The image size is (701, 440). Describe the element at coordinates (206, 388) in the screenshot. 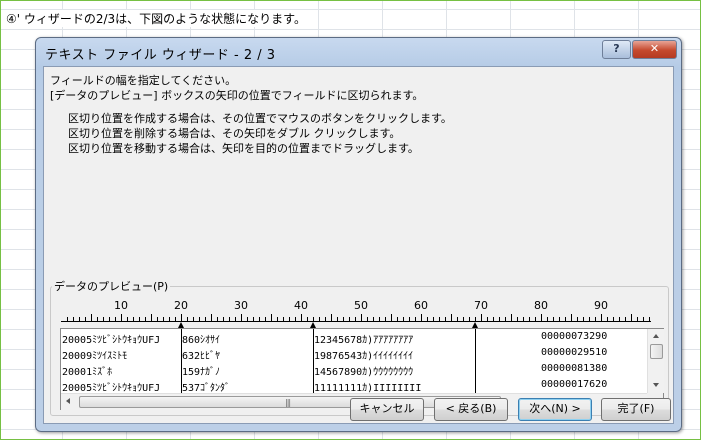

I see `preview-cell: 537ｺﾞﾀﾝﾀﾞ` at that location.